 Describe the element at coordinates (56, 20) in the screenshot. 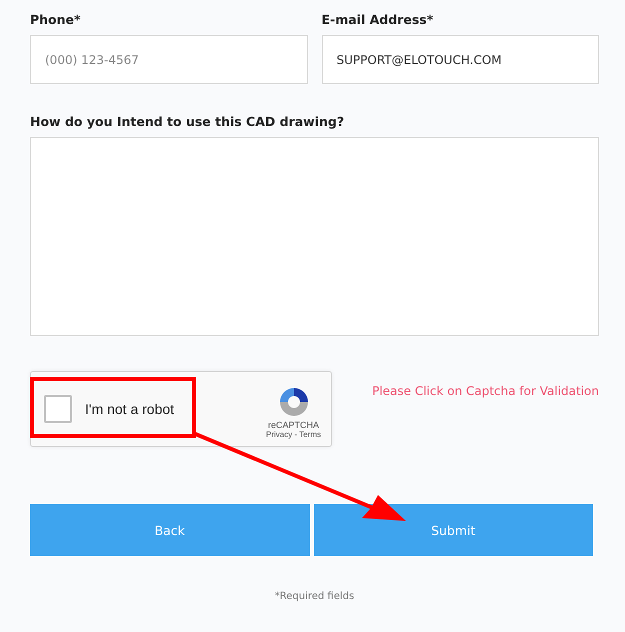

I see `field-label: Phone*` at that location.